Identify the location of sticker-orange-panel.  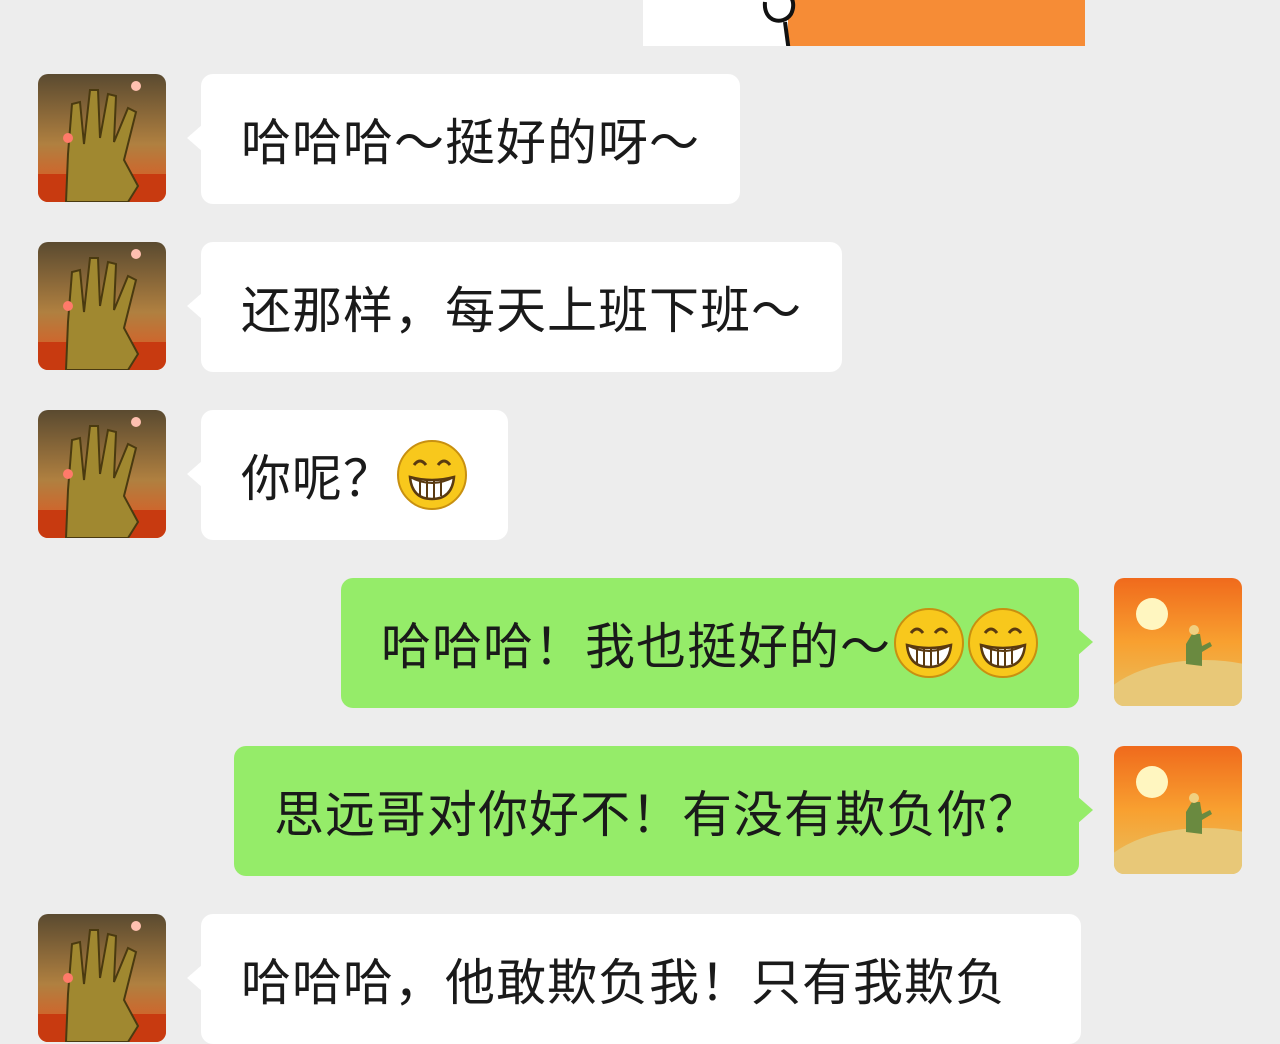
(936, 23).